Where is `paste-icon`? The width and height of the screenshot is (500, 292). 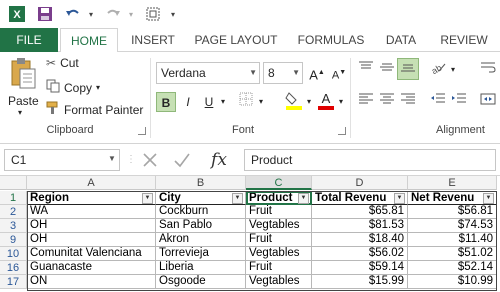
paste-icon is located at coordinates (23, 74).